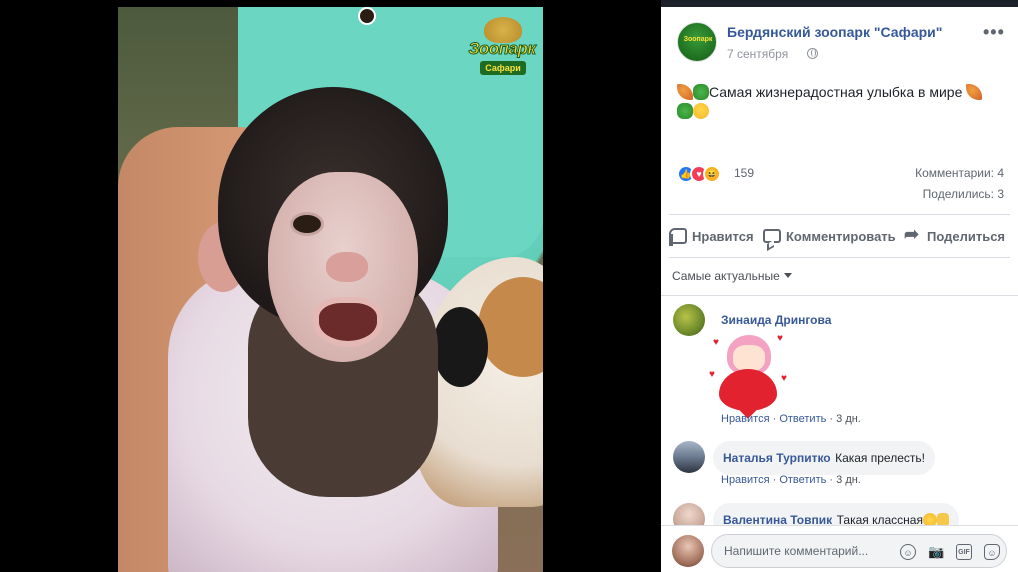 Image resolution: width=1018 pixels, height=572 pixels. What do you see at coordinates (812, 53) in the screenshot?
I see `globe-icon` at bounding box center [812, 53].